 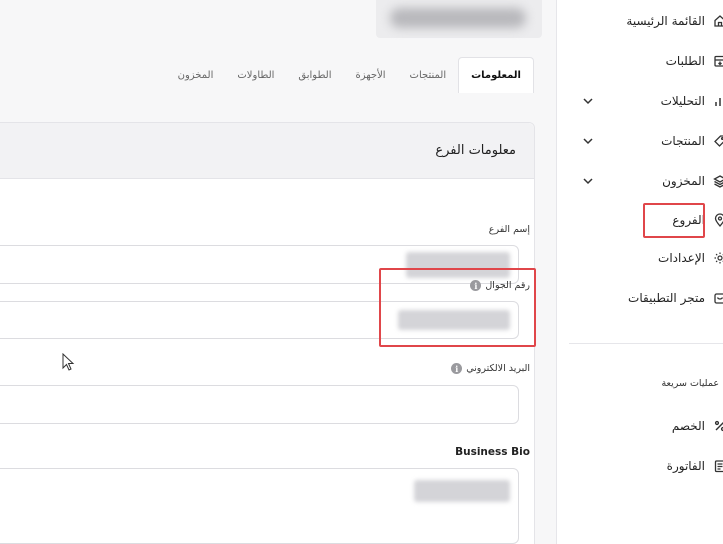 I want to click on header-user-info-redacted, so click(x=459, y=19).